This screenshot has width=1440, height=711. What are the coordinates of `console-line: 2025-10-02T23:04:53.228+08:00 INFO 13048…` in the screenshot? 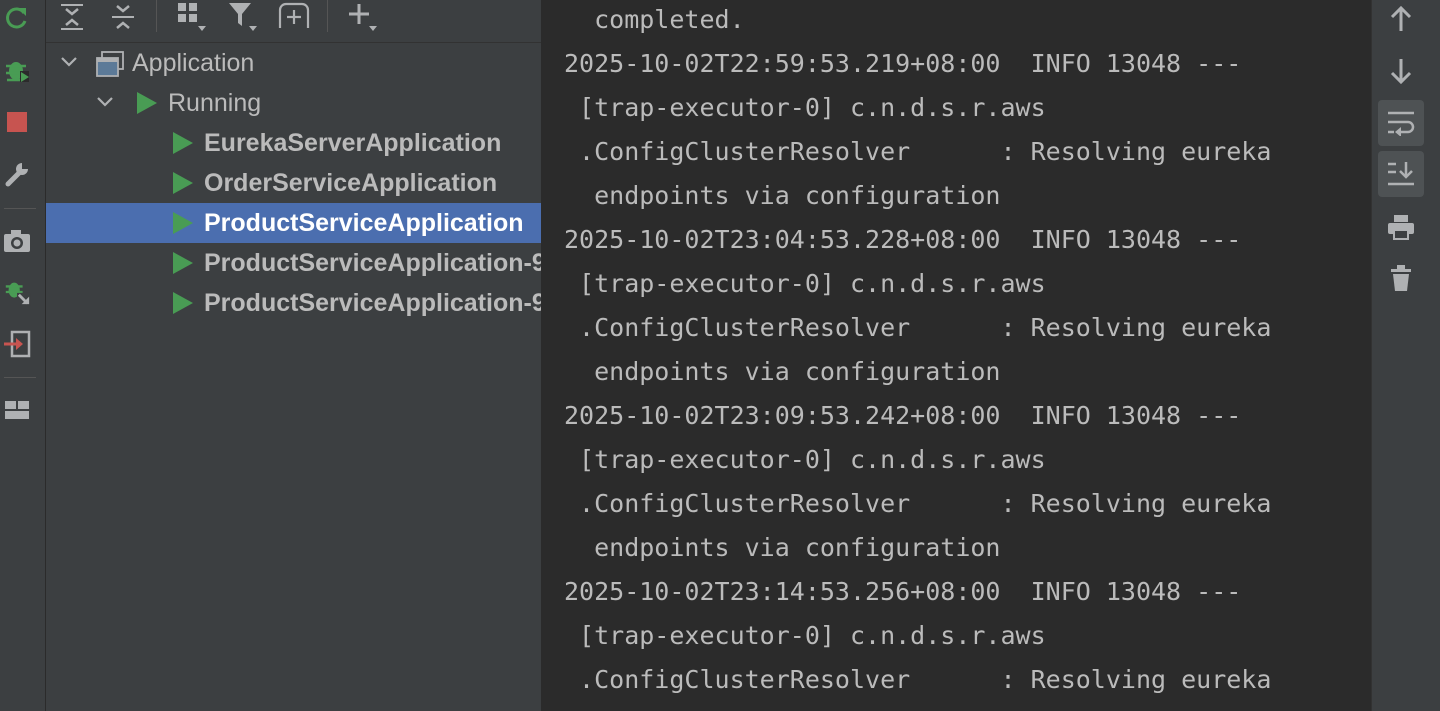 It's located at (903, 239).